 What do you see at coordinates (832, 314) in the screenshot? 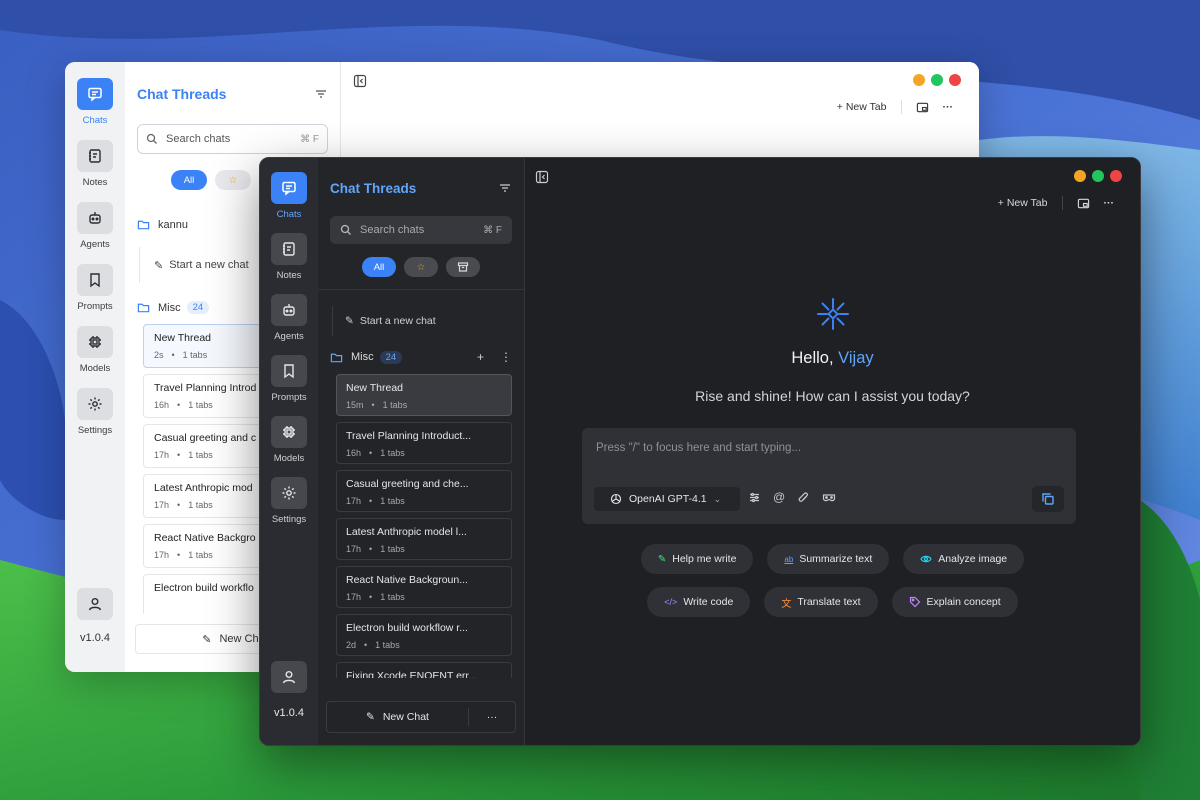
I see `sparkle-logo-icon` at bounding box center [832, 314].